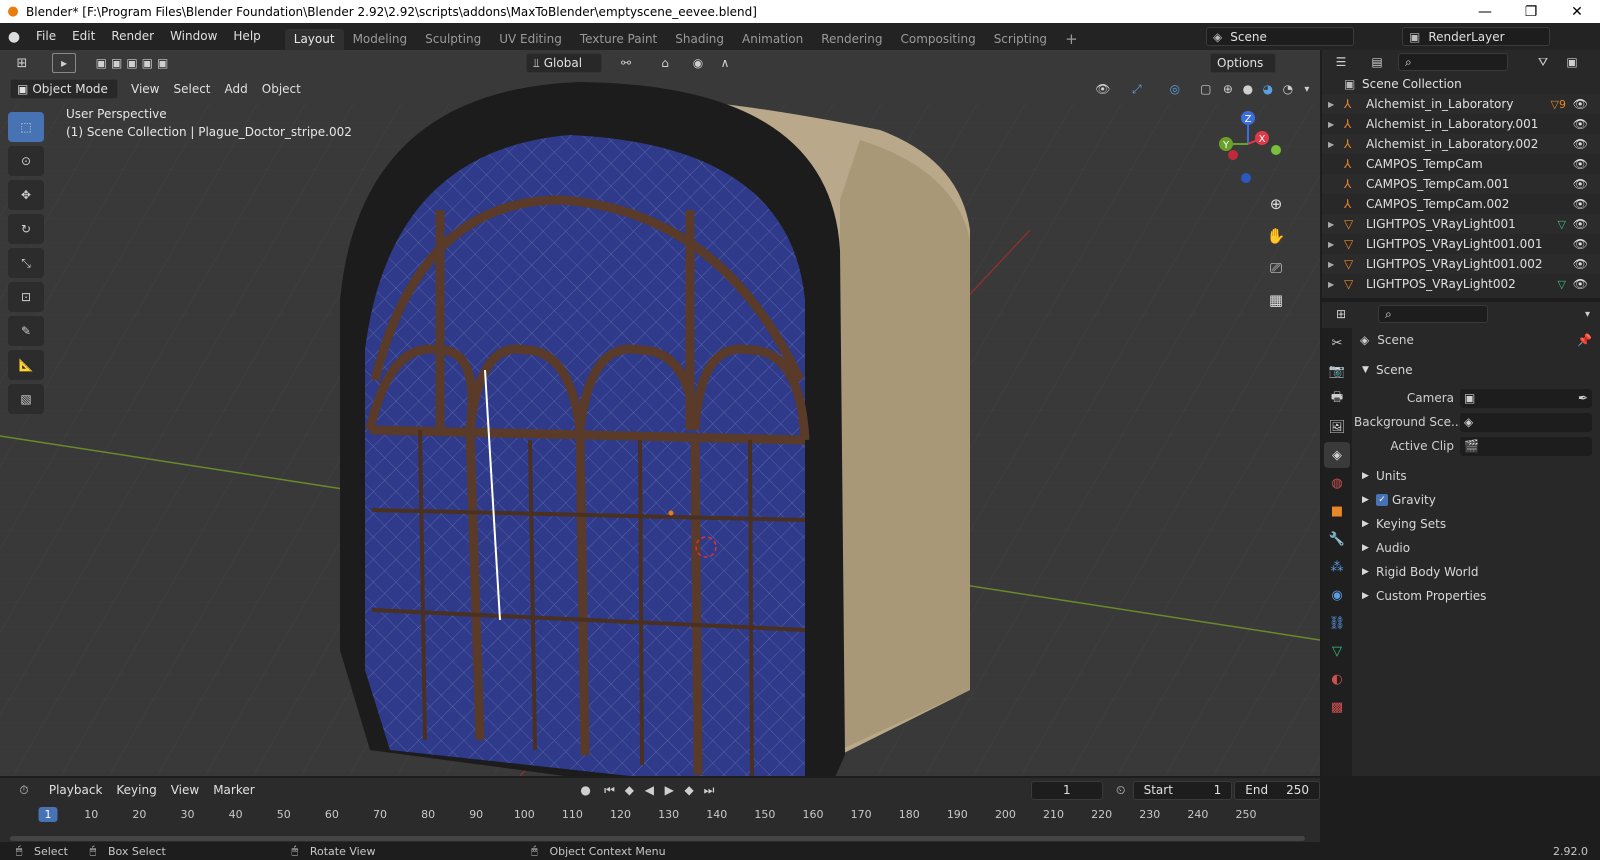 Image resolution: width=1600 pixels, height=860 pixels. Describe the element at coordinates (26, 365) in the screenshot. I see `tool-measure: 📐` at that location.